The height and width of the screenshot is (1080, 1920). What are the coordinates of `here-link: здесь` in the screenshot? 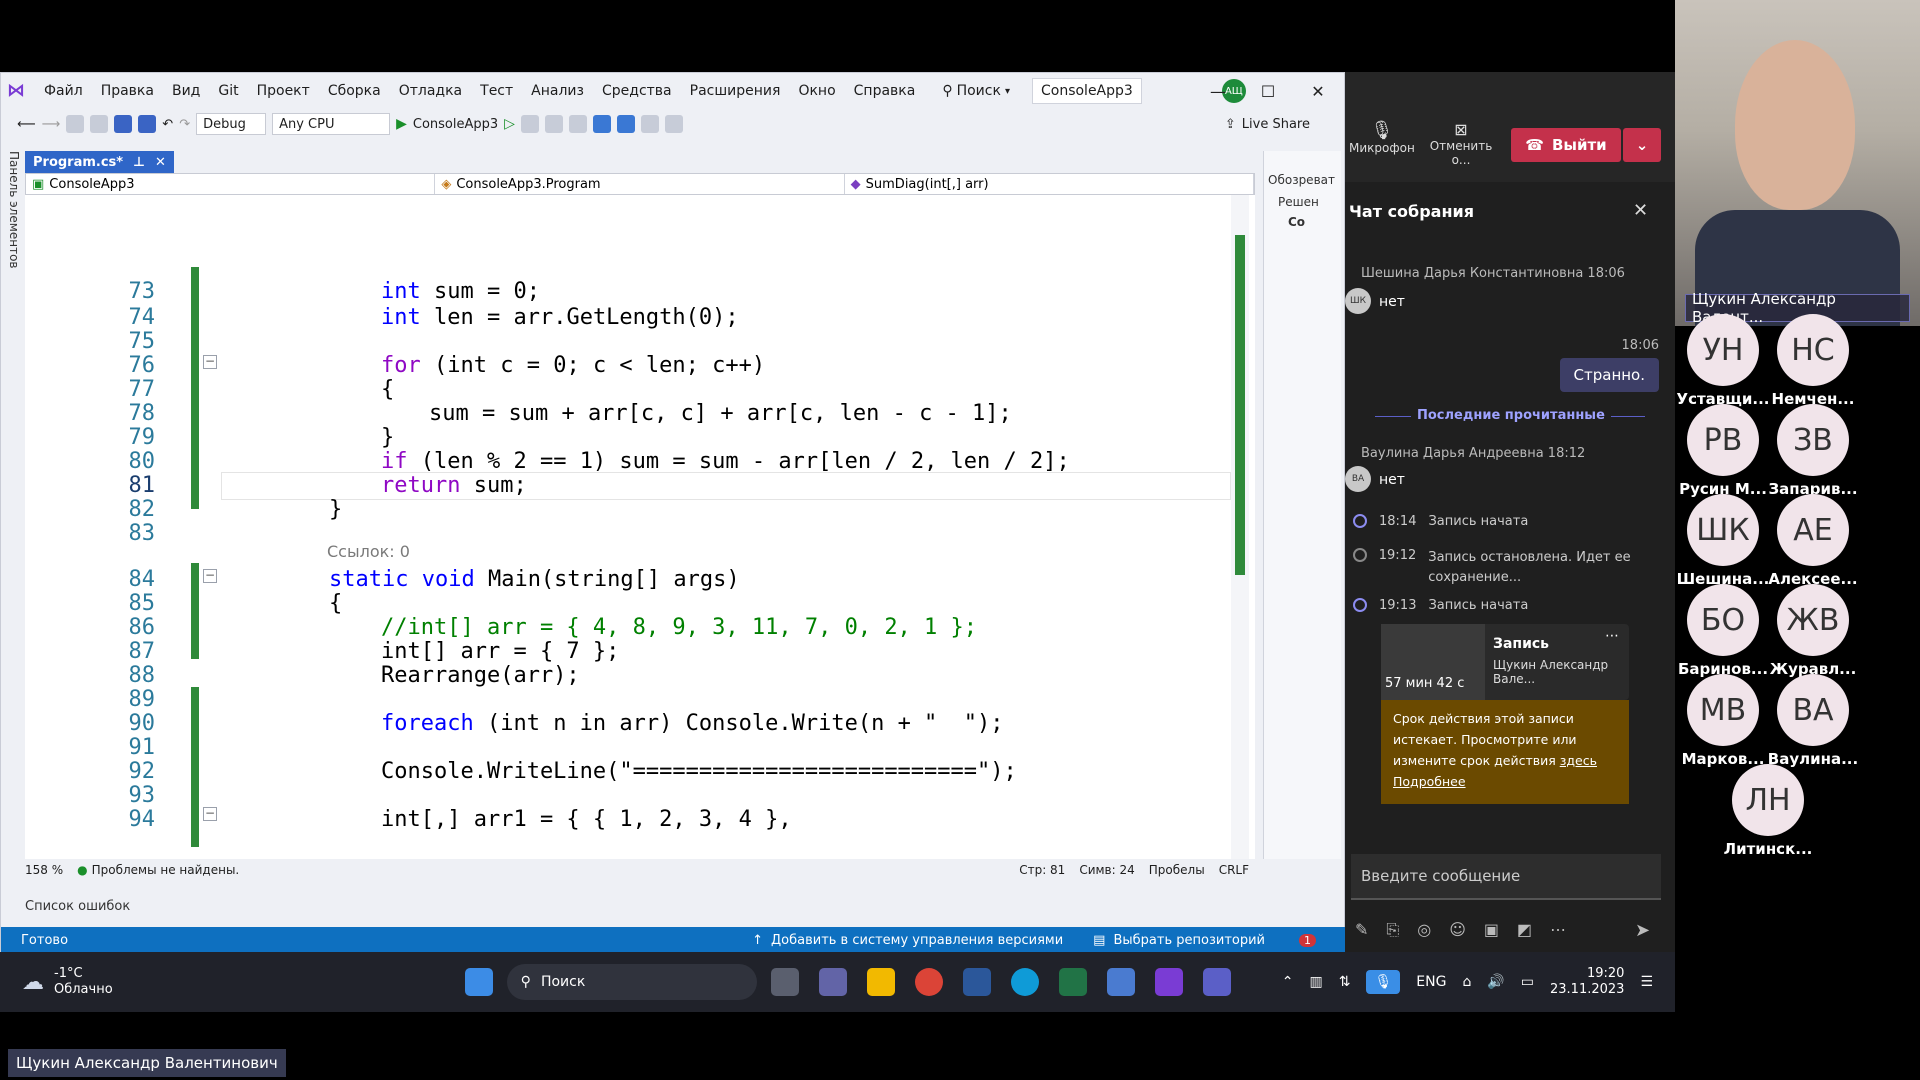 It's located at (1578, 760).